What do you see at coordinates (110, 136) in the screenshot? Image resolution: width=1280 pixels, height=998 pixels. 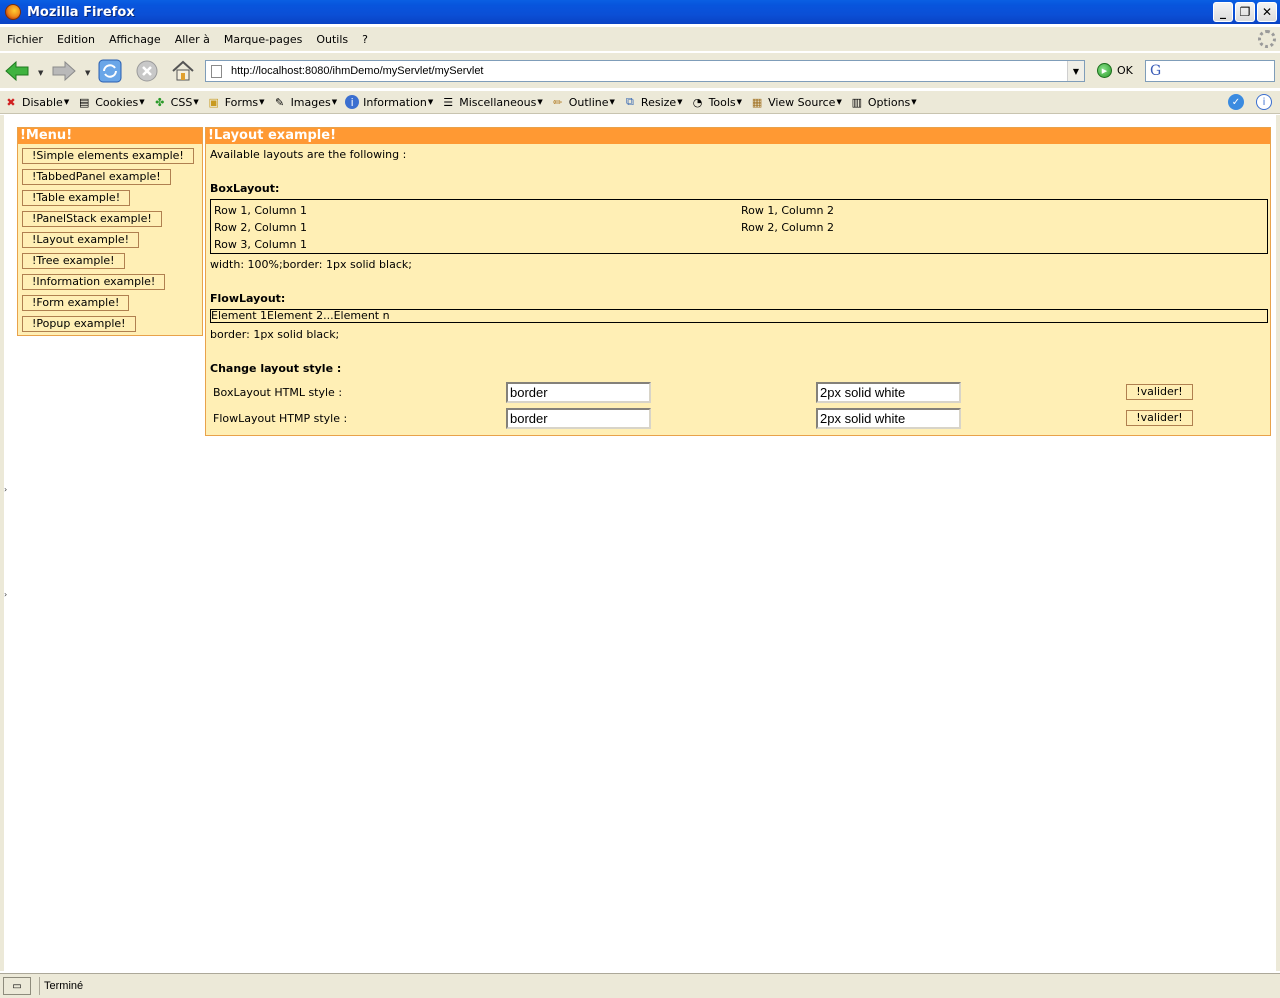 I see `menu-panel-title: !Menu!` at bounding box center [110, 136].